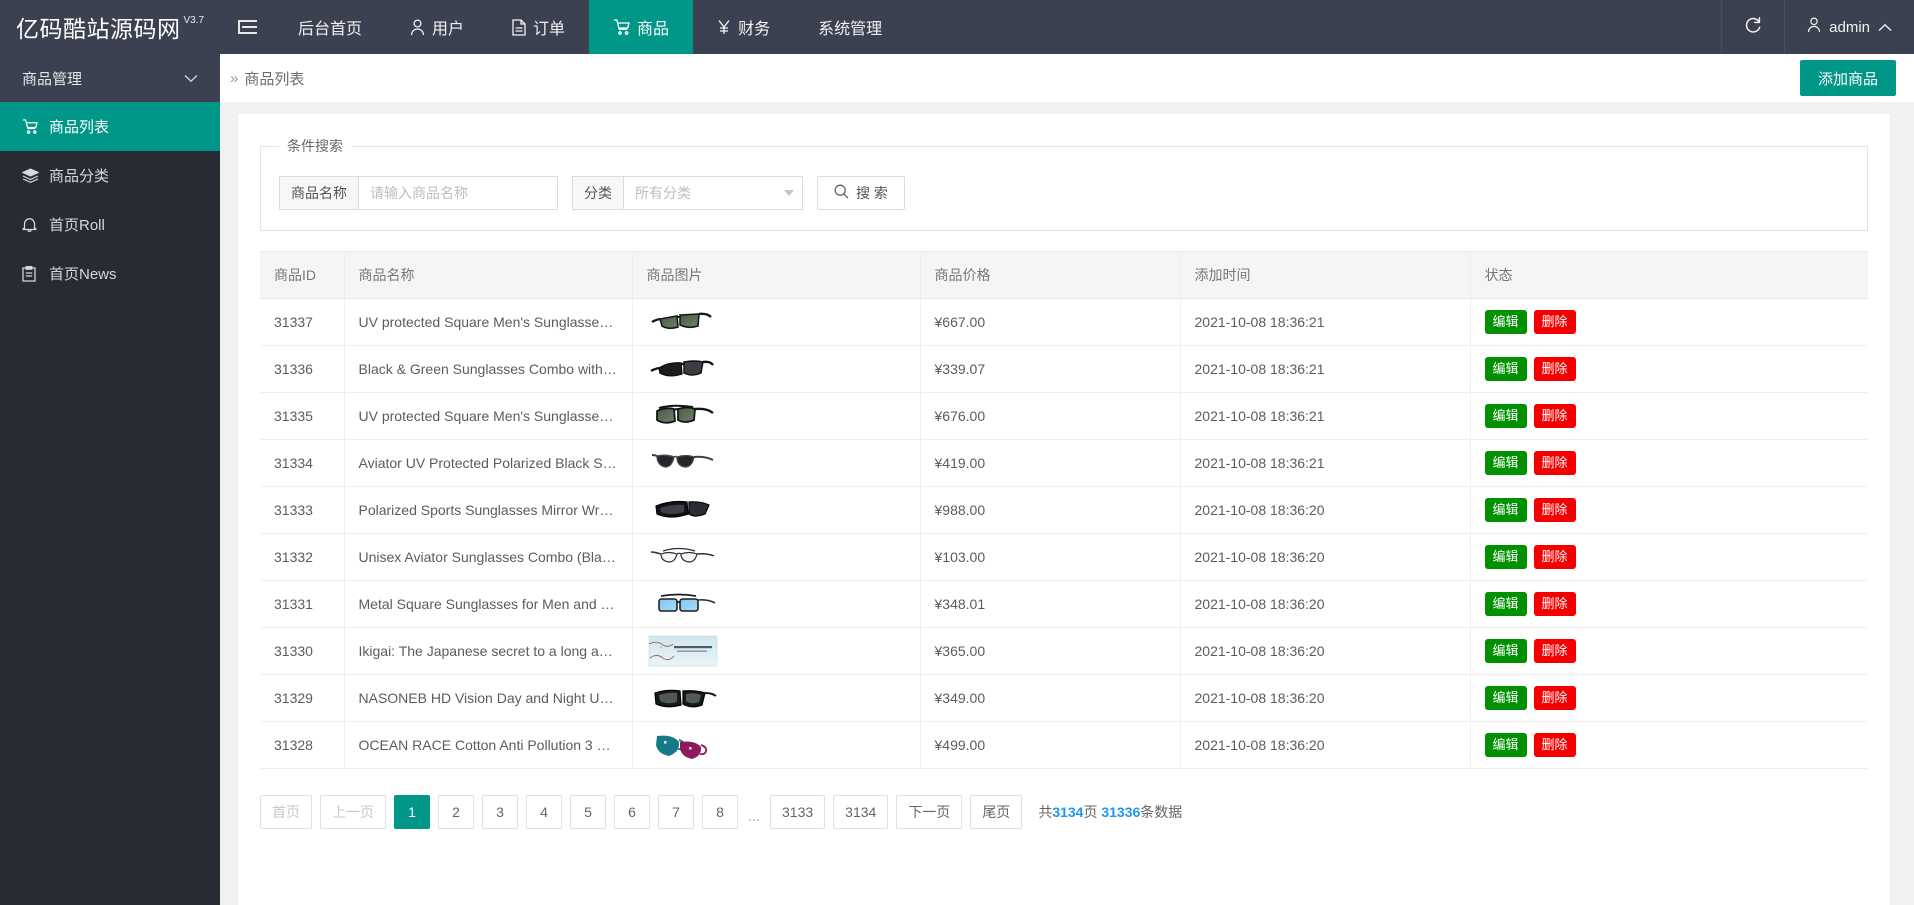 This screenshot has width=1914, height=905. Describe the element at coordinates (30, 175) in the screenshot. I see `layers-icon` at that location.